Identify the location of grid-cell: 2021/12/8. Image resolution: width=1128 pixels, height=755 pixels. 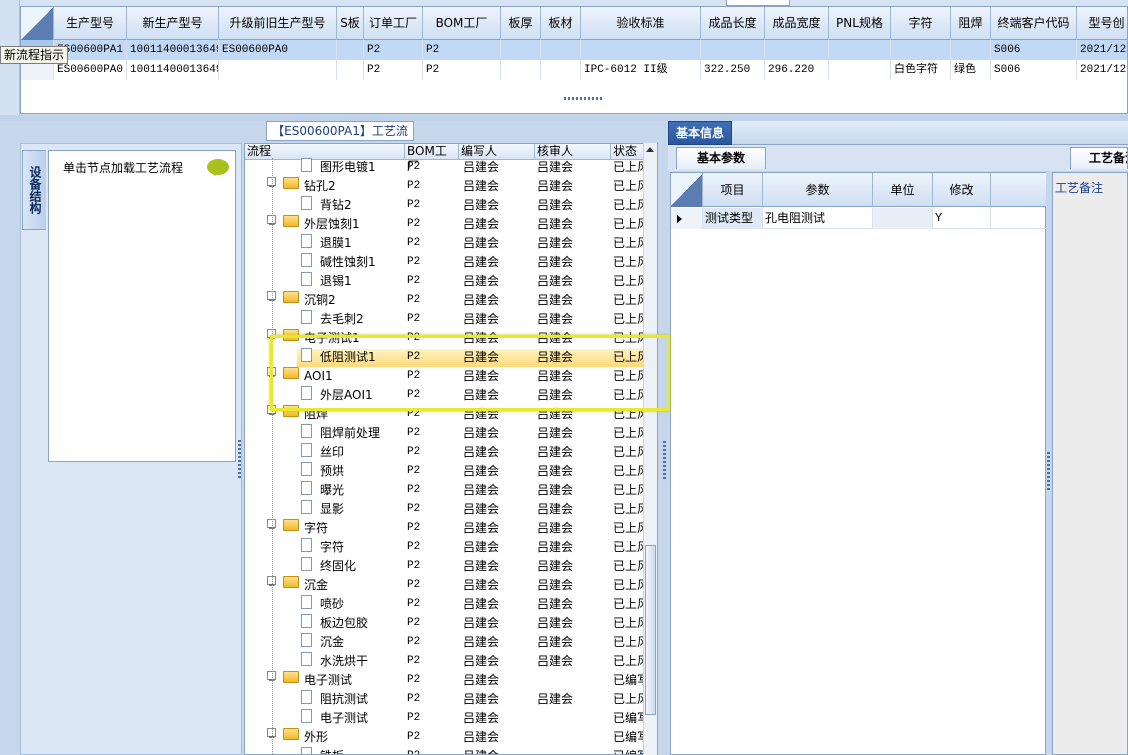
(1102, 70).